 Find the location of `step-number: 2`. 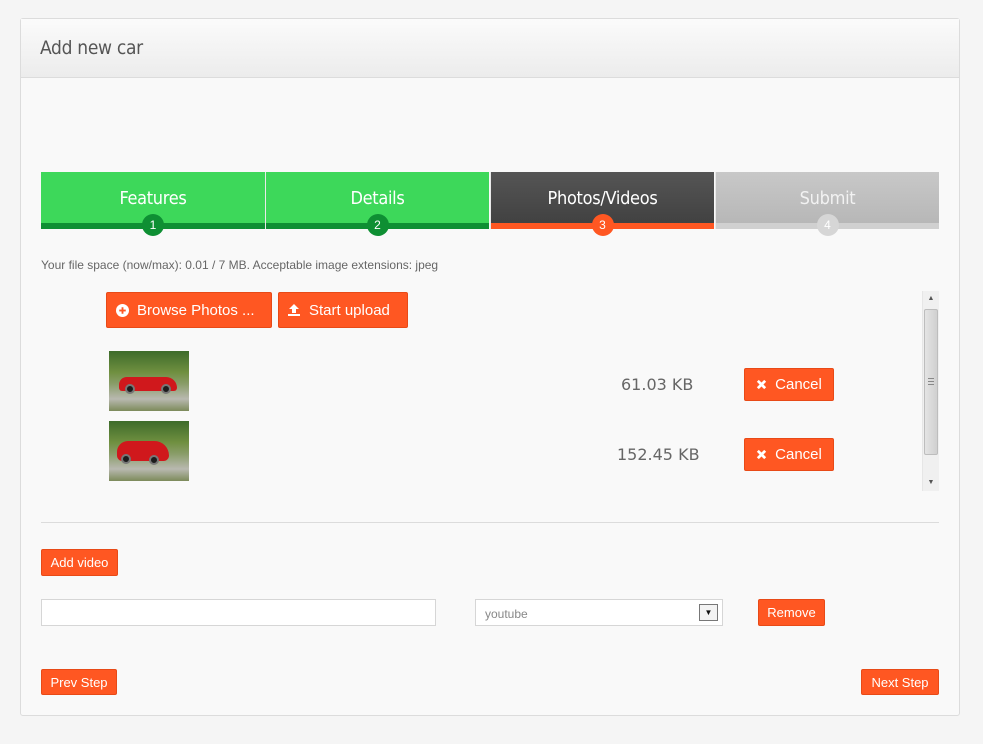

step-number: 2 is located at coordinates (377, 225).